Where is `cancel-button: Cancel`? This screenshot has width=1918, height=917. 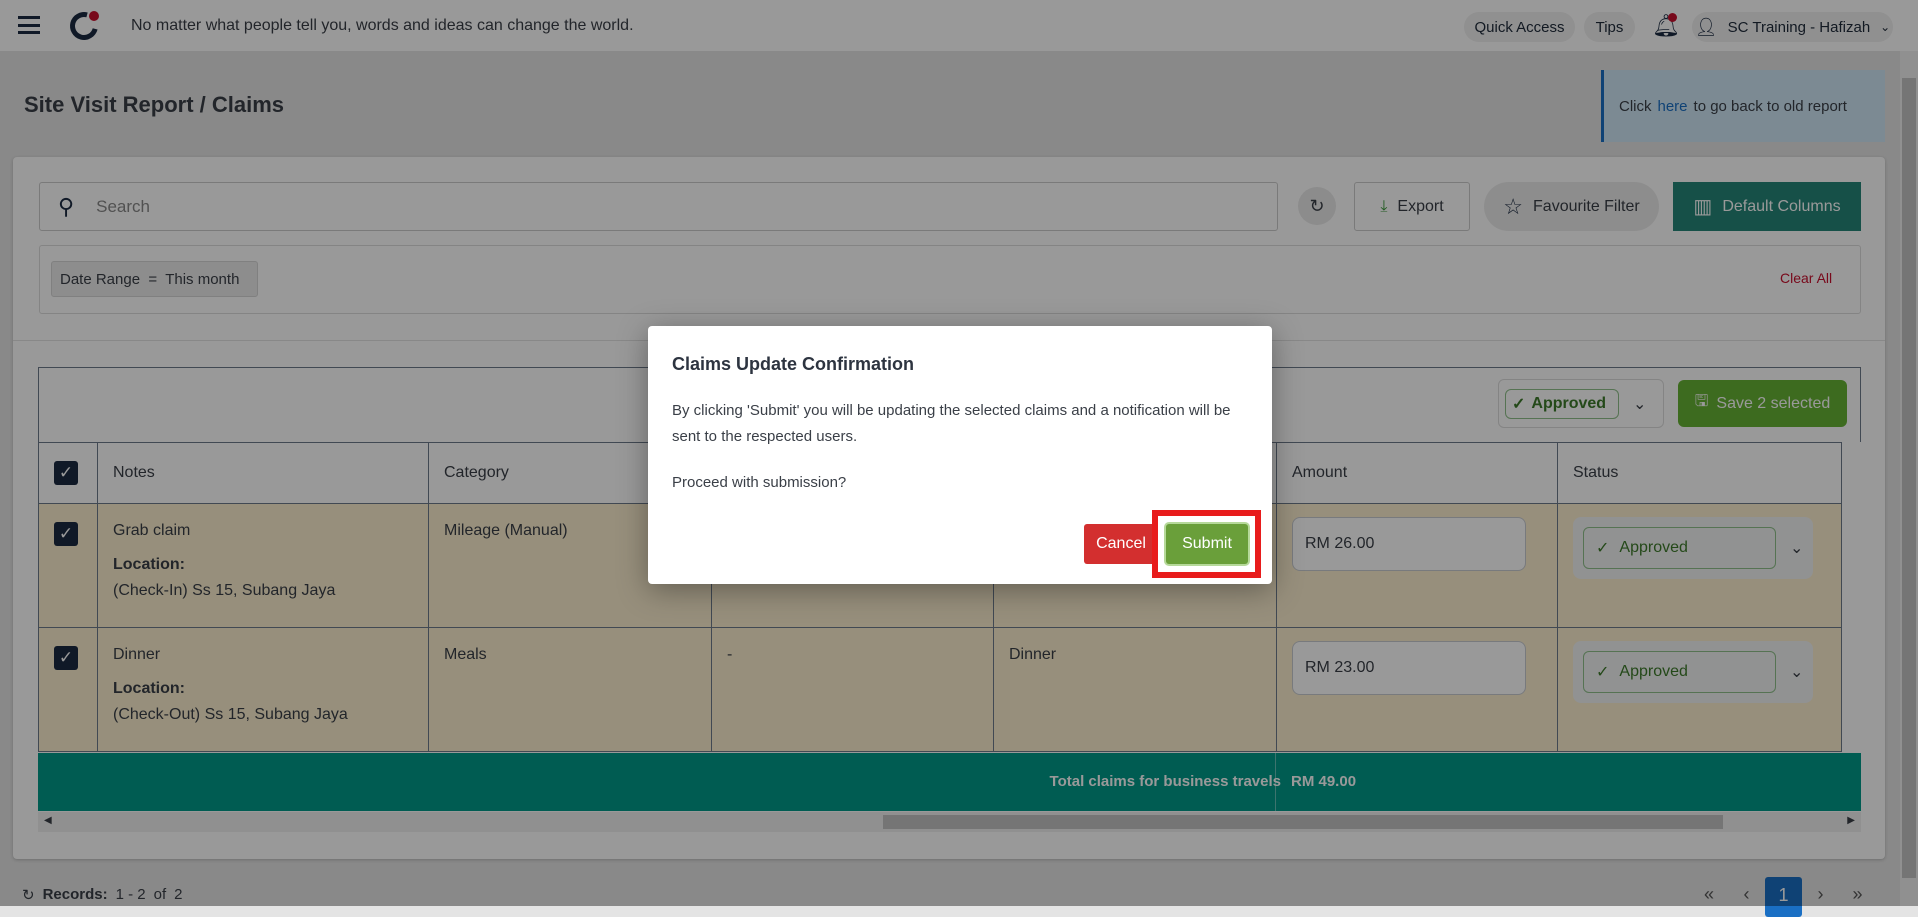 cancel-button: Cancel is located at coordinates (1121, 544).